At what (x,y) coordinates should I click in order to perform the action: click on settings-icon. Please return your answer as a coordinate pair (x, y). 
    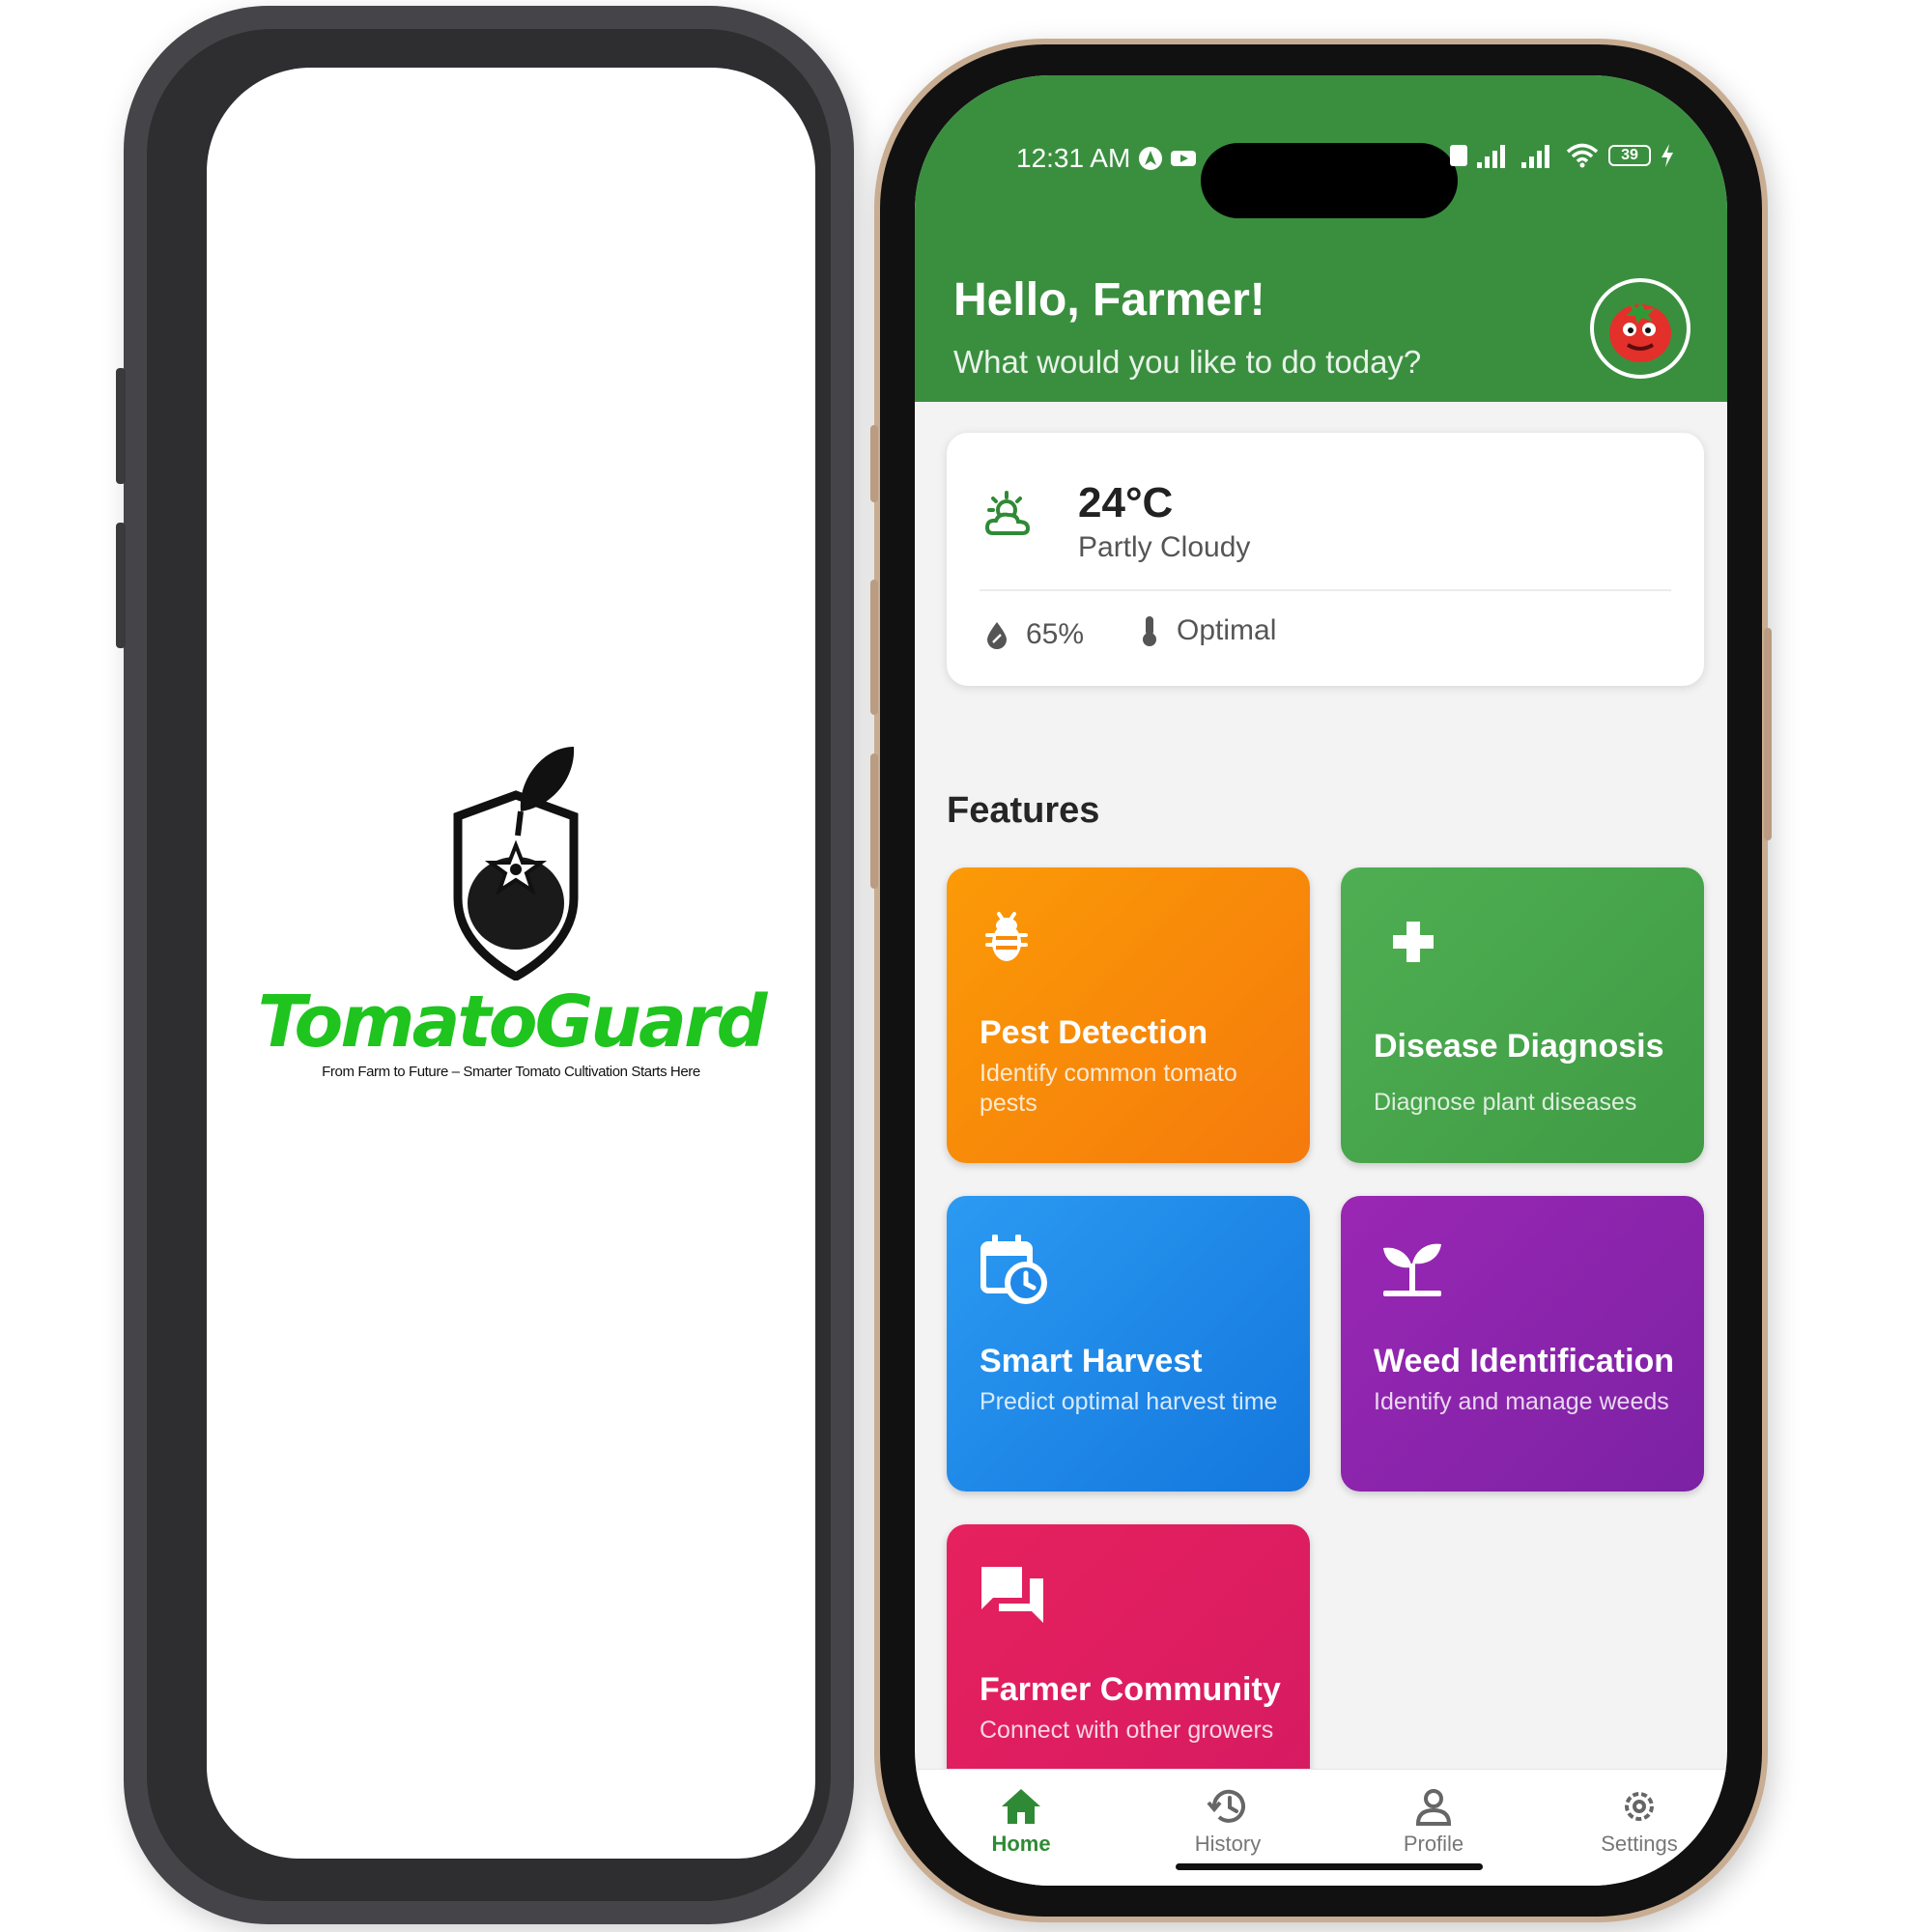
    Looking at the image, I should click on (1639, 1806).